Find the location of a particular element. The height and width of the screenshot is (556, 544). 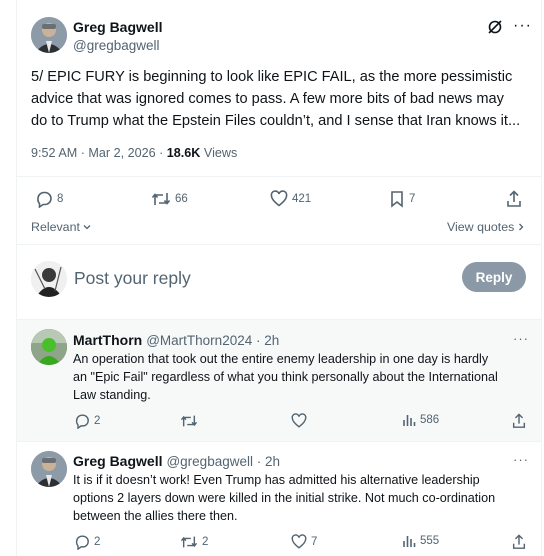

reply-author-name: Greg Bagwell is located at coordinates (117, 461).